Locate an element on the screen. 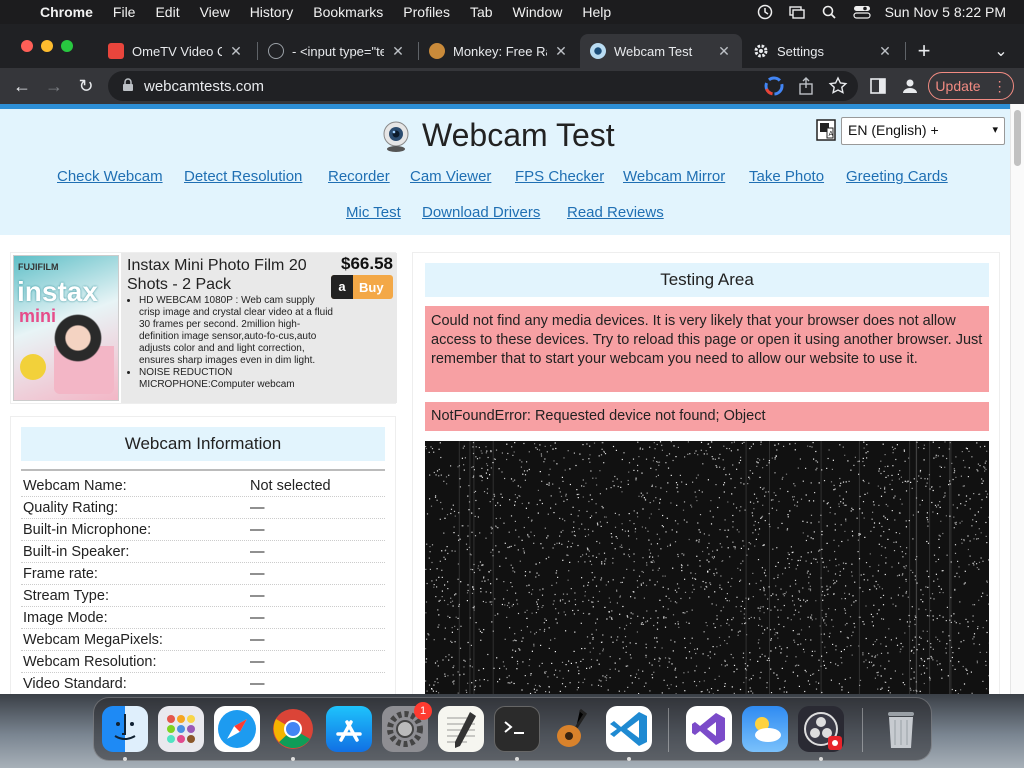  garageband-icon is located at coordinates (573, 729).